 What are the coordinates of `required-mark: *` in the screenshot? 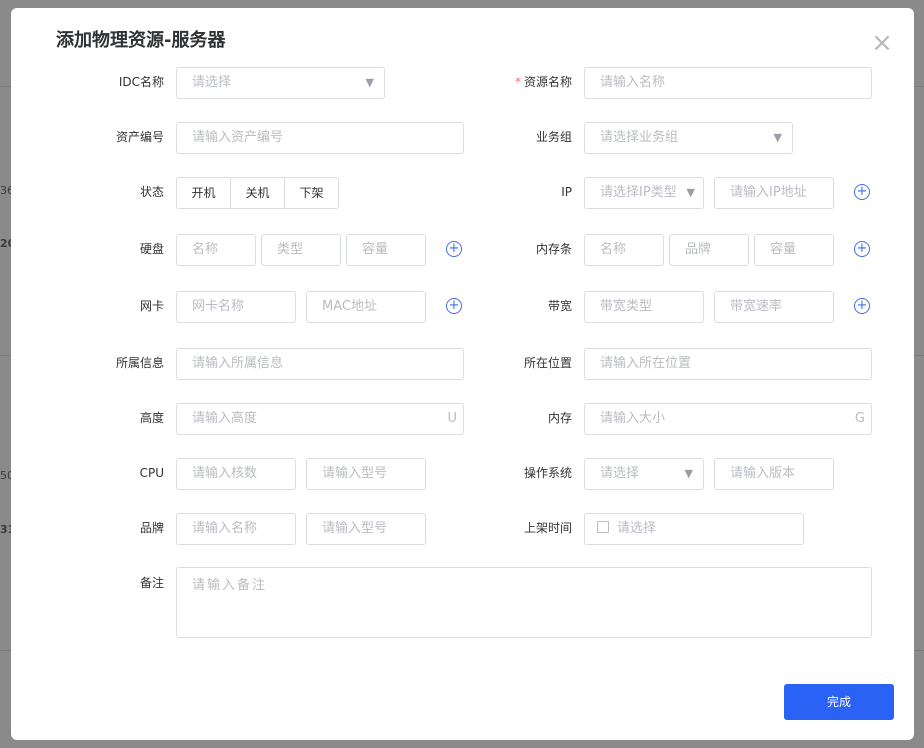 It's located at (517, 82).